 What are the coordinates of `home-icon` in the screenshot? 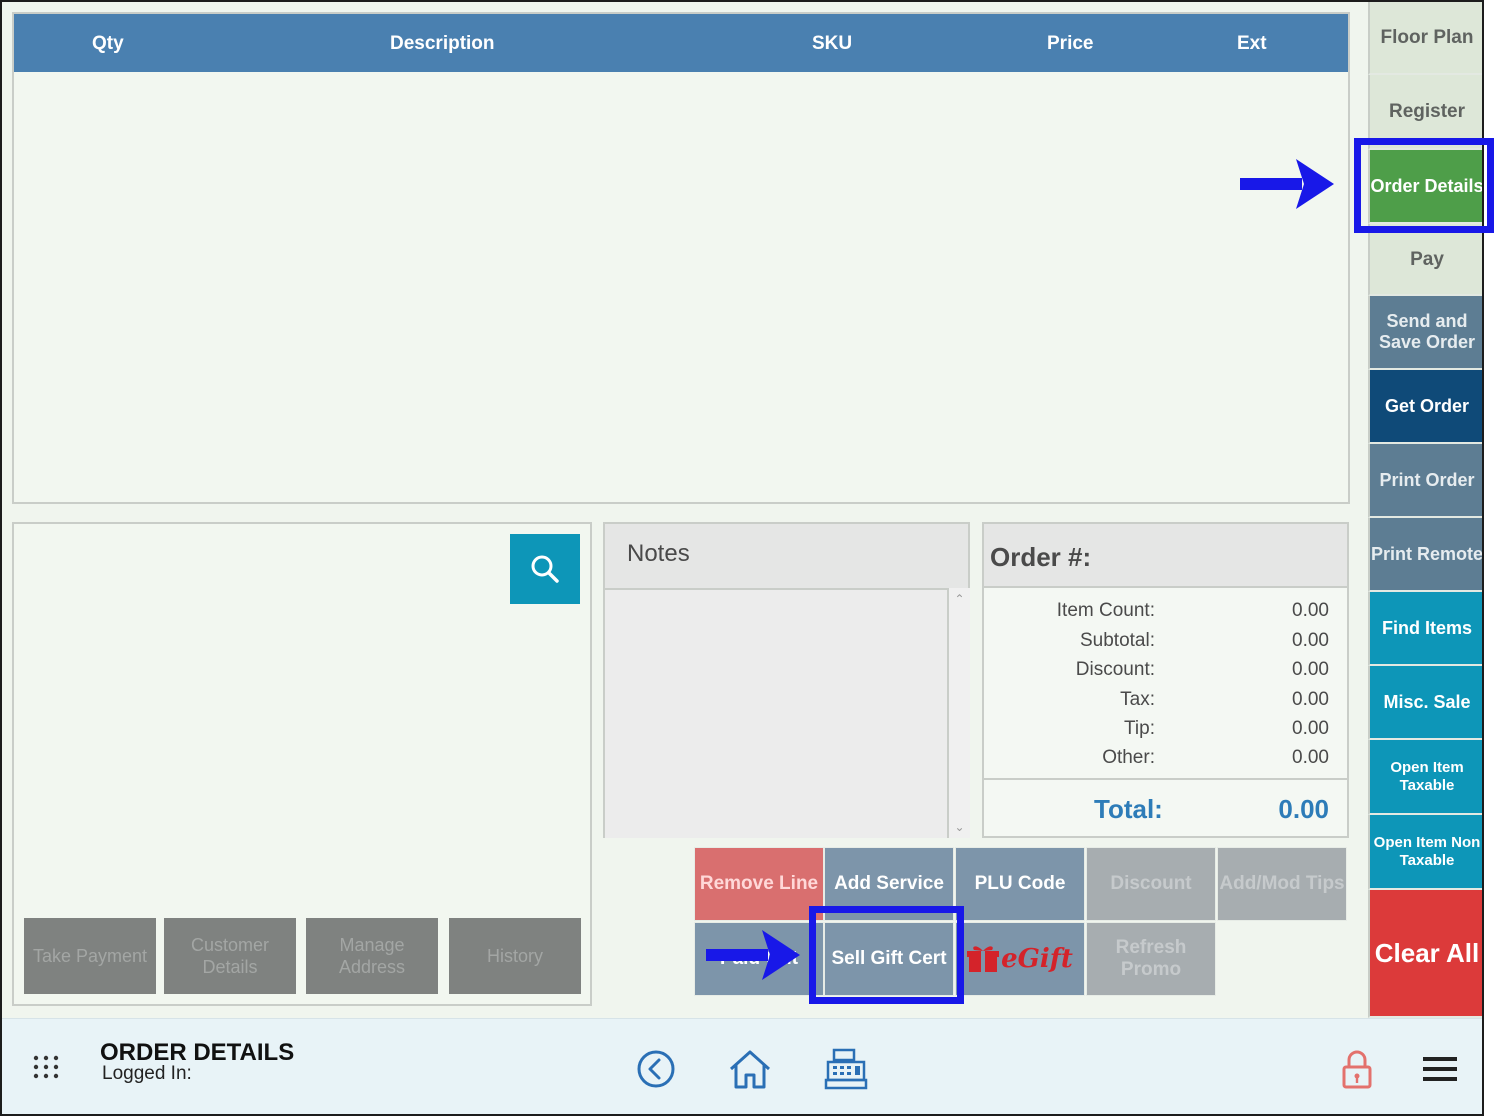 It's located at (750, 1069).